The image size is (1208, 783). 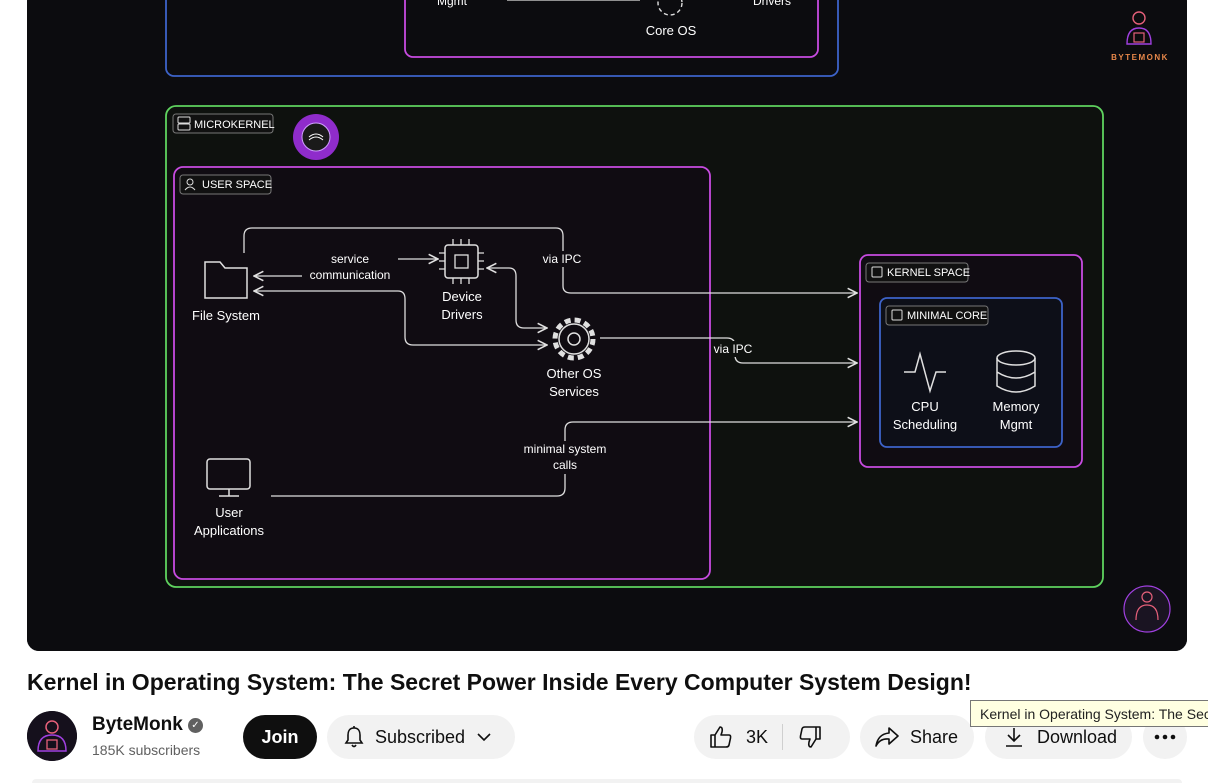 What do you see at coordinates (562, 259) in the screenshot?
I see `via-ipc-label-1: via IPC` at bounding box center [562, 259].